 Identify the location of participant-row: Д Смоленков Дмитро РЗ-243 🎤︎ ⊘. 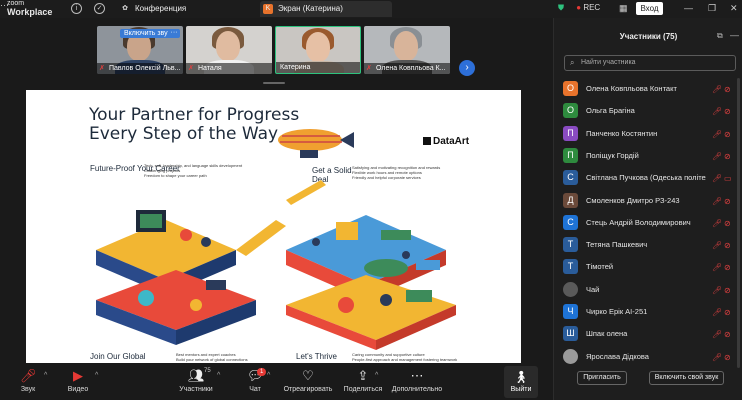
(644, 201).